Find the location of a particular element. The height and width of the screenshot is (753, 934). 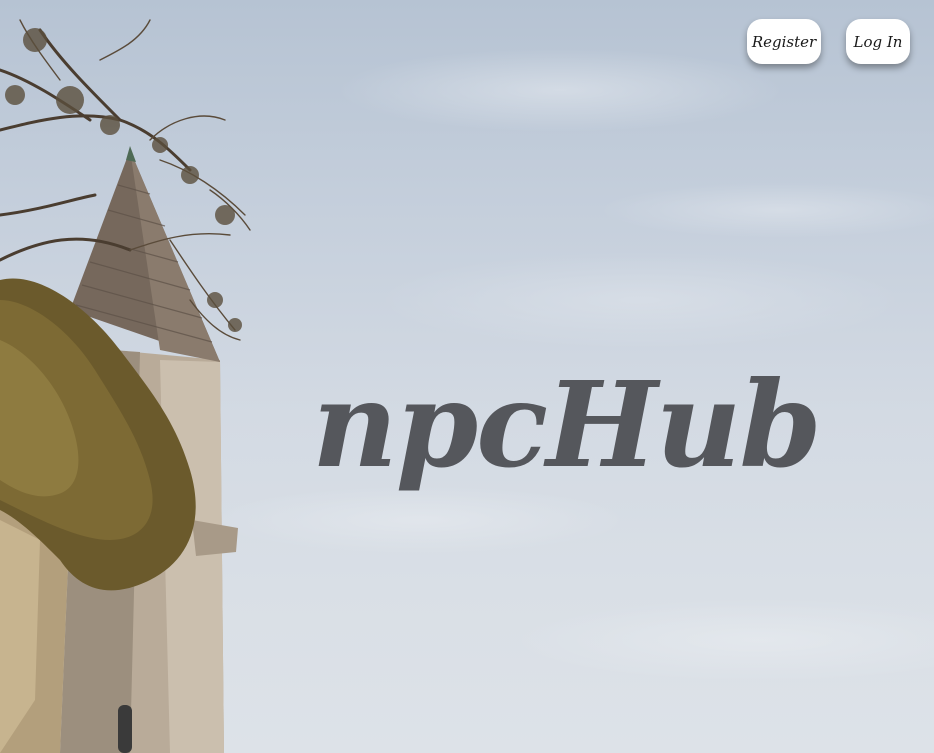

site-title: npcHub is located at coordinates (567, 424).